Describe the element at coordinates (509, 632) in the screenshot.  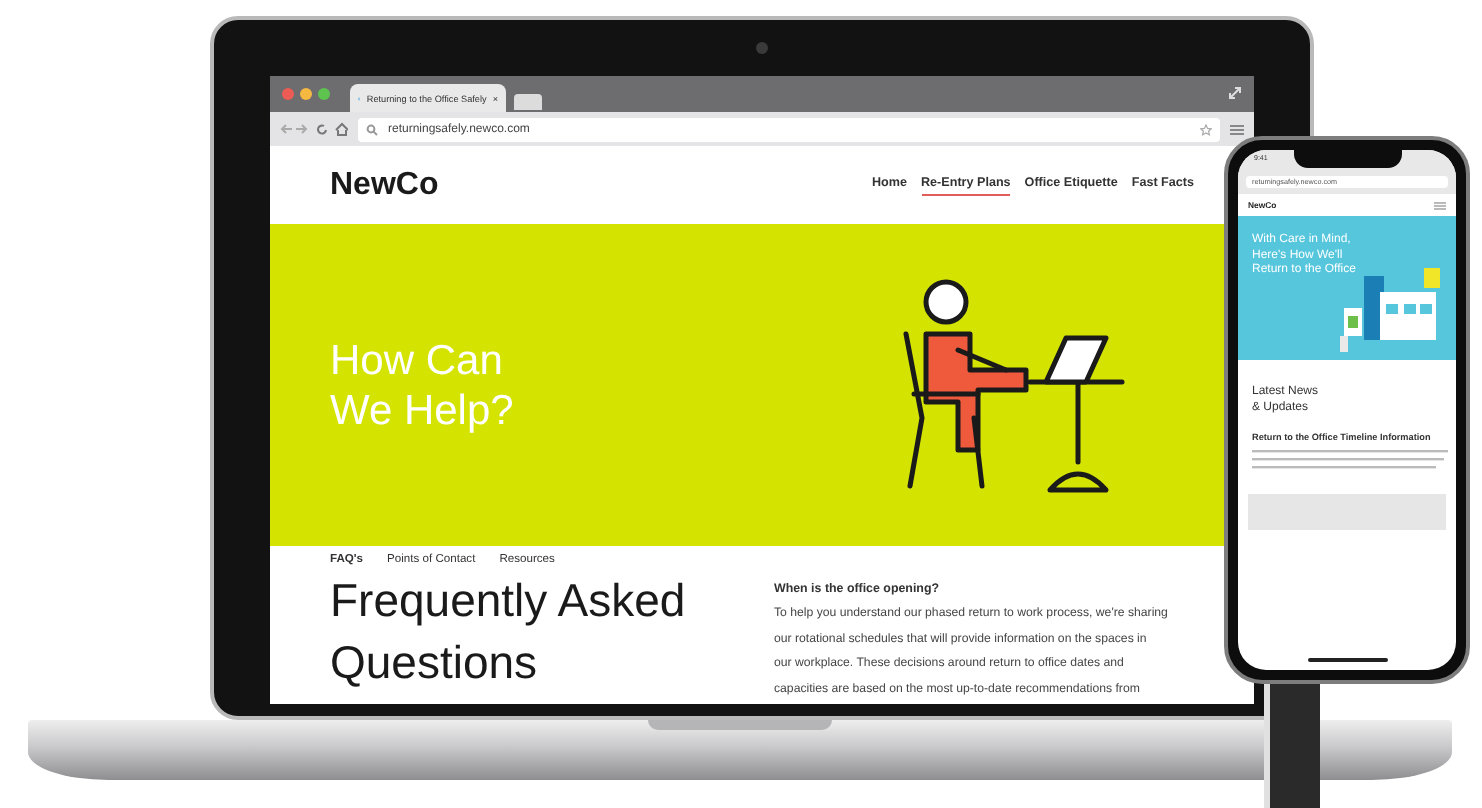
I see `faq-title: Frequently Asked Questions` at that location.